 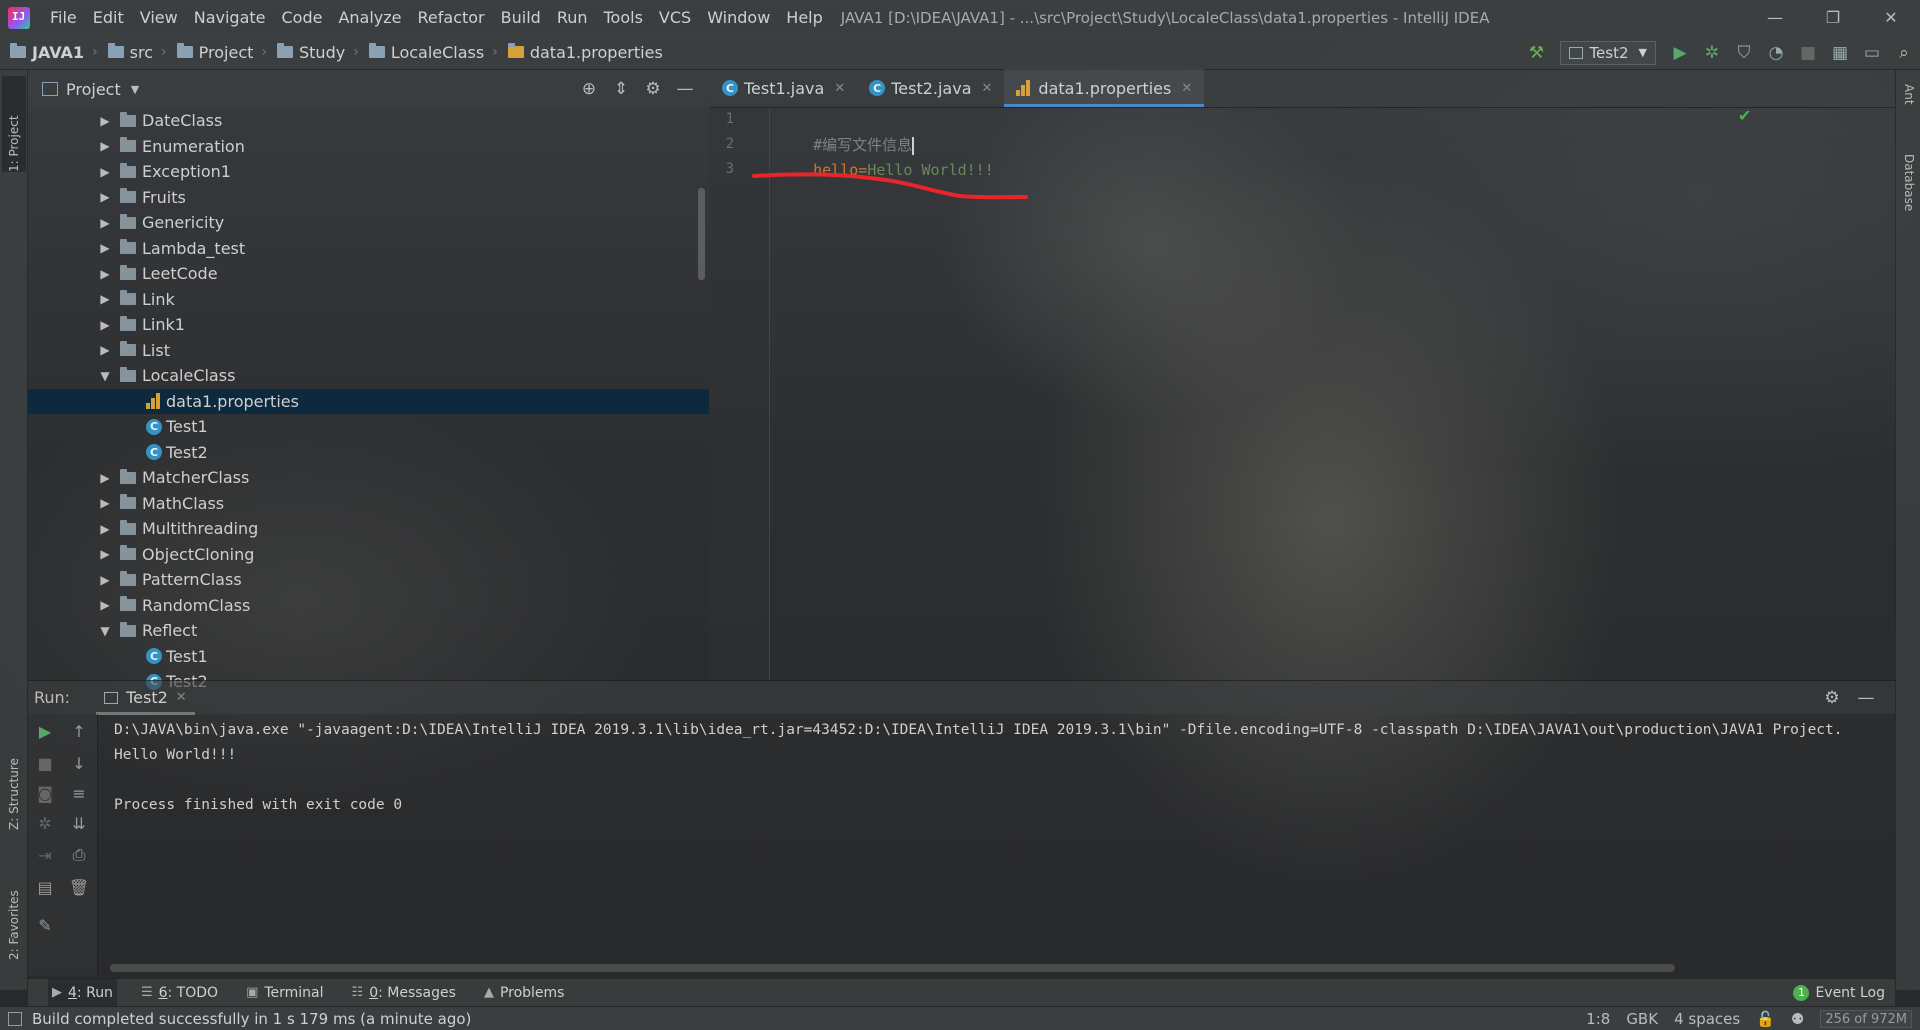 What do you see at coordinates (132, 52) in the screenshot?
I see `breadcrumb-src: src ›` at bounding box center [132, 52].